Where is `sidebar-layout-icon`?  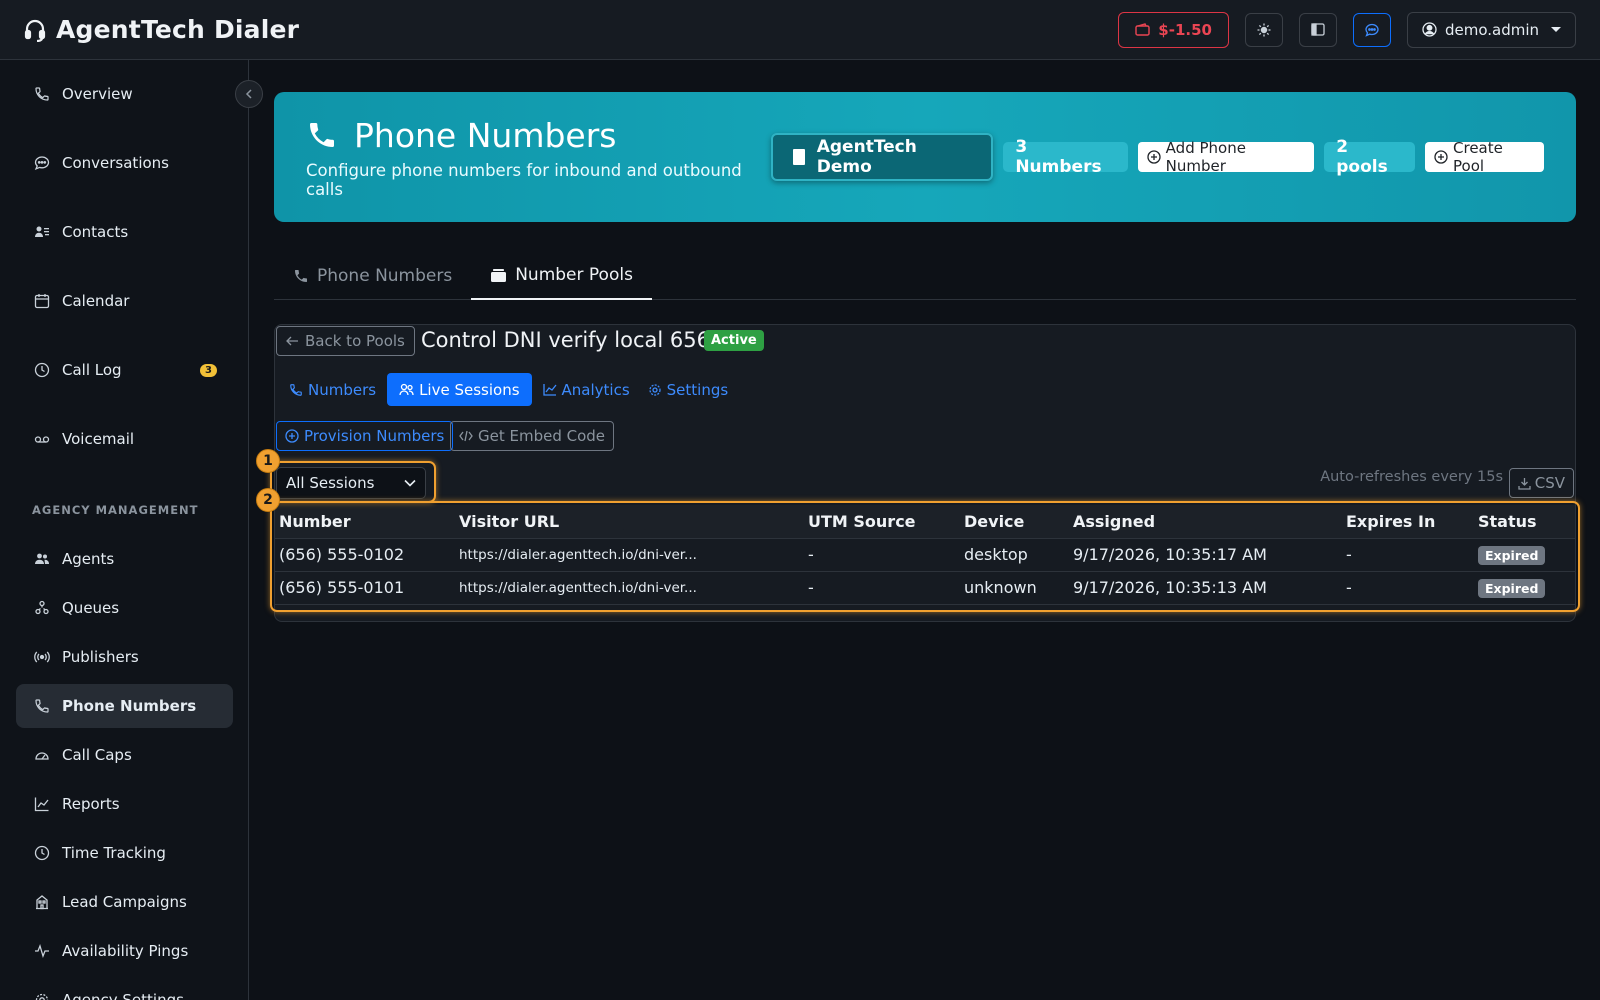
sidebar-layout-icon is located at coordinates (1318, 29).